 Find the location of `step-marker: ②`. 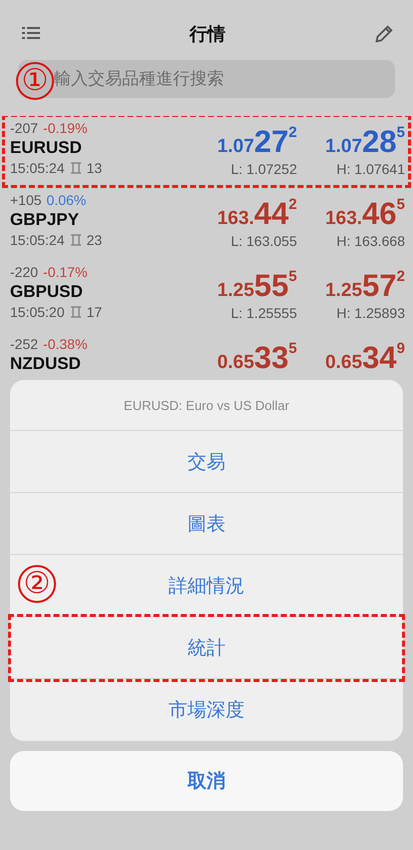

step-marker: ② is located at coordinates (37, 584).